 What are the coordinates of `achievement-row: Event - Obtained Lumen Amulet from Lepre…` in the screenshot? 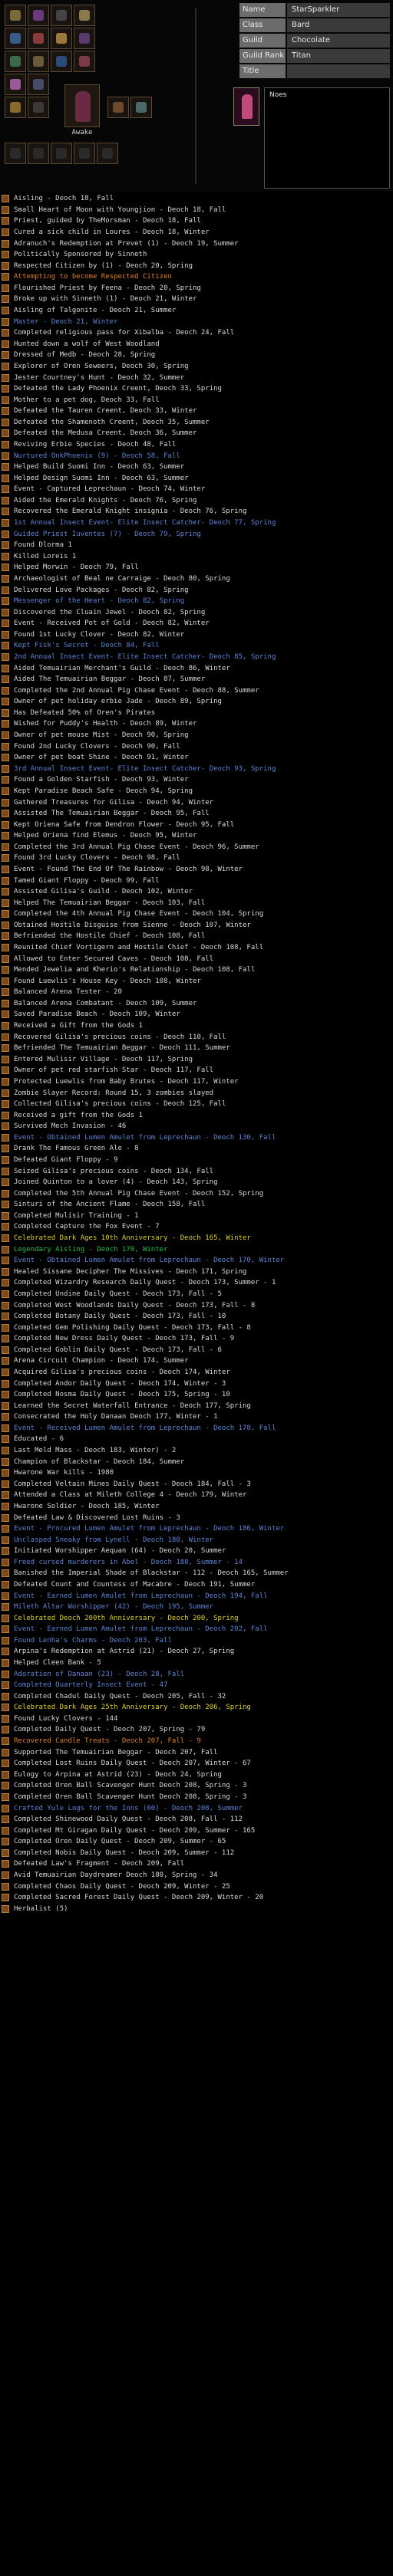 It's located at (196, 1138).